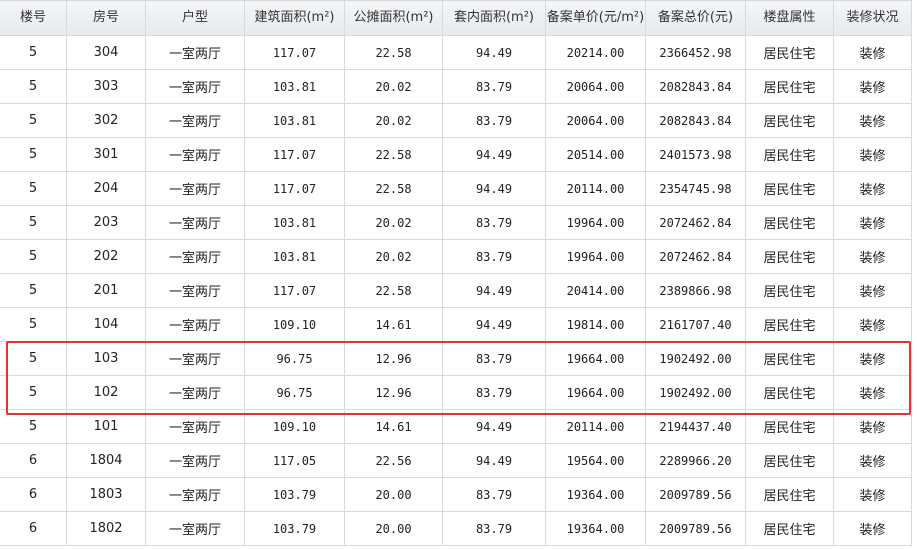 This screenshot has height=549, width=917. What do you see at coordinates (789, 18) in the screenshot?
I see `column-header: 楼盘属性` at bounding box center [789, 18].